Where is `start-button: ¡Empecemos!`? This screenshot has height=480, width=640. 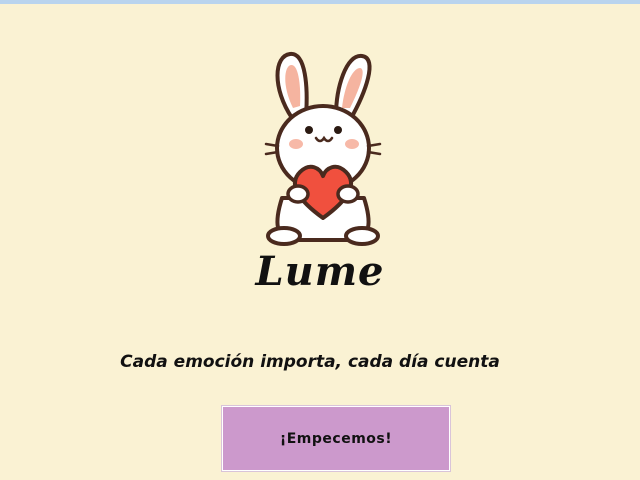 start-button: ¡Empecemos! is located at coordinates (336, 438).